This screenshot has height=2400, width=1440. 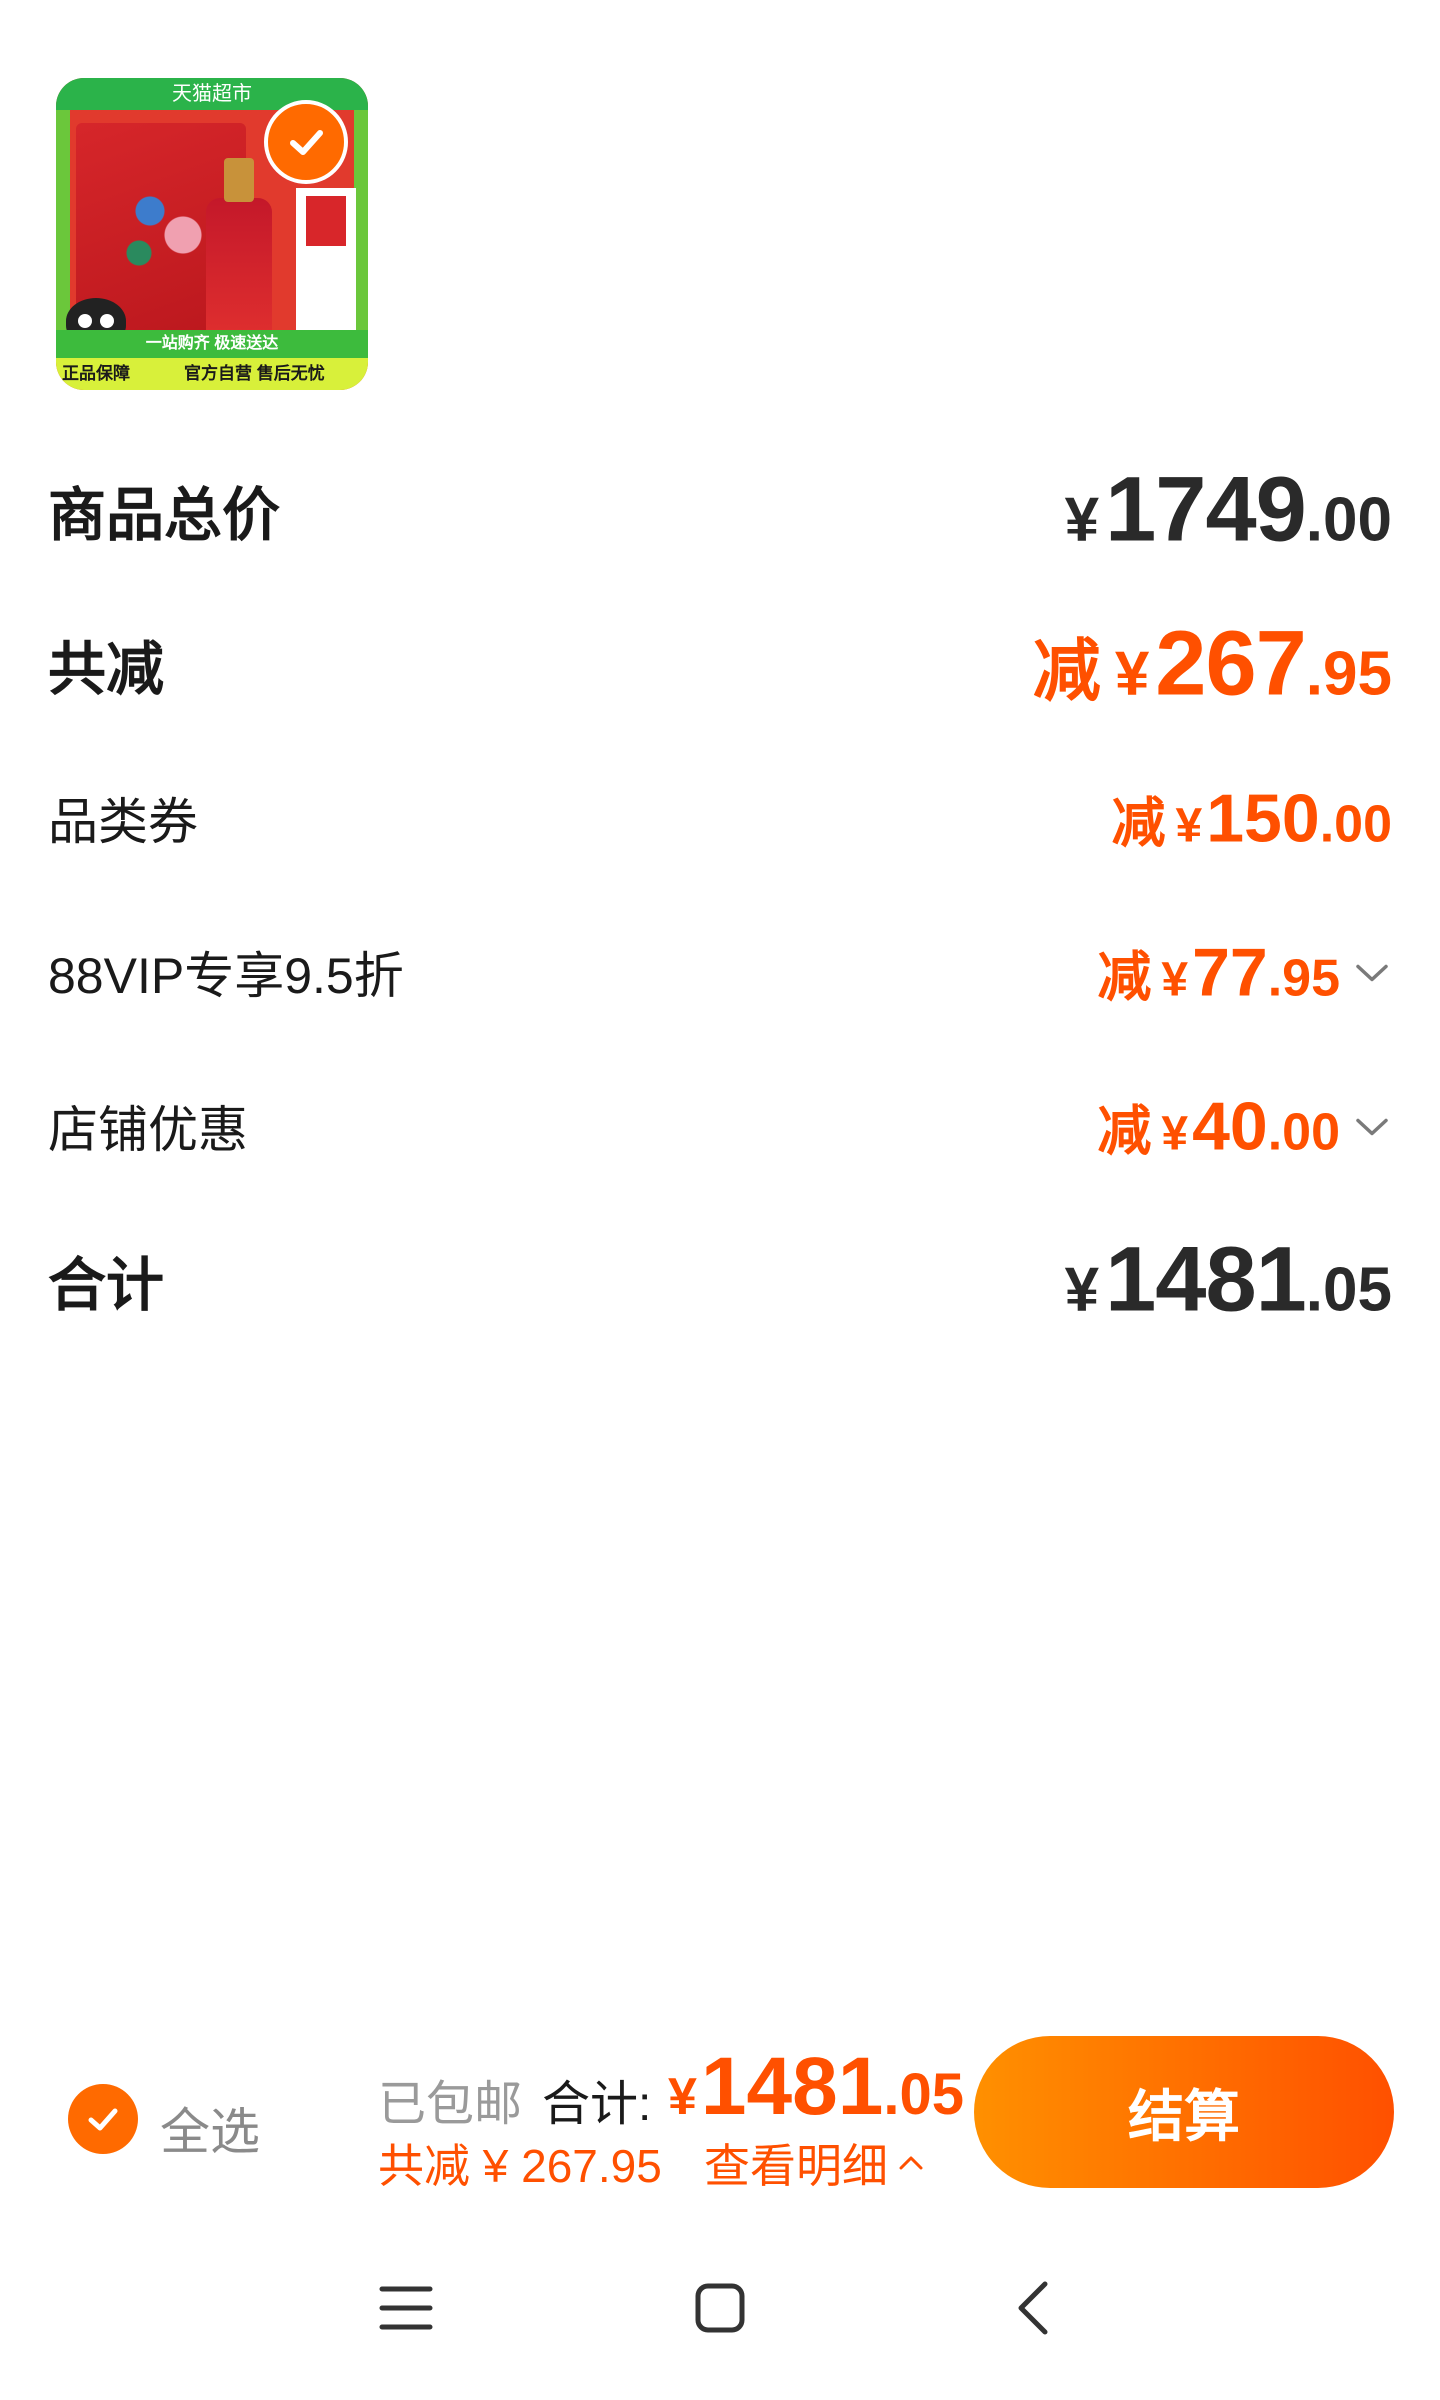 I want to click on price-row-vip-discount: 88VIP专享9.5折 减 ¥ 77 .95, so click(x=720, y=972).